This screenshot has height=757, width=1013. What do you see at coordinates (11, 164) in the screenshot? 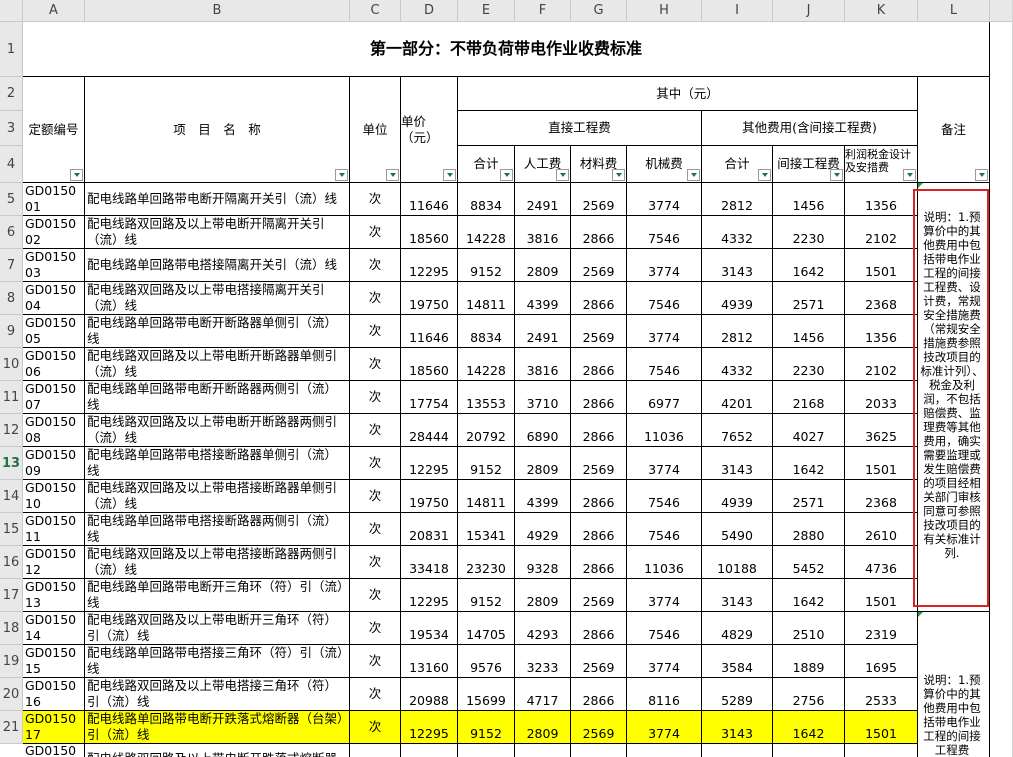
I see `row-header-4: 4` at bounding box center [11, 164].